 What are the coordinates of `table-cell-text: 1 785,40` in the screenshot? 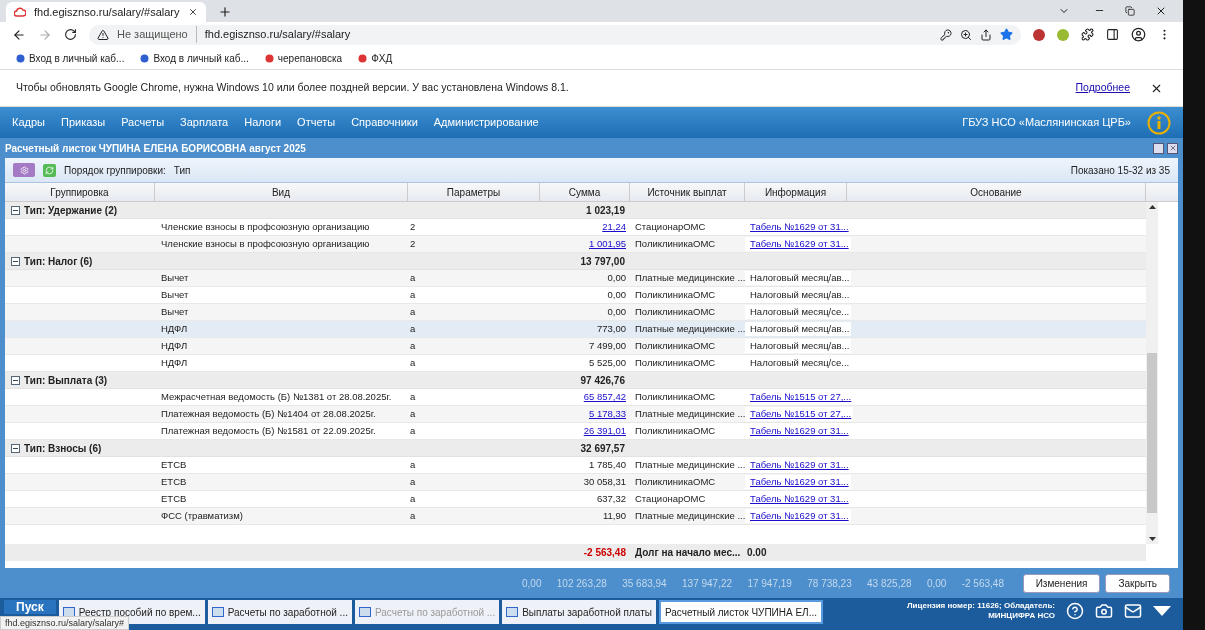 It's located at (607, 464).